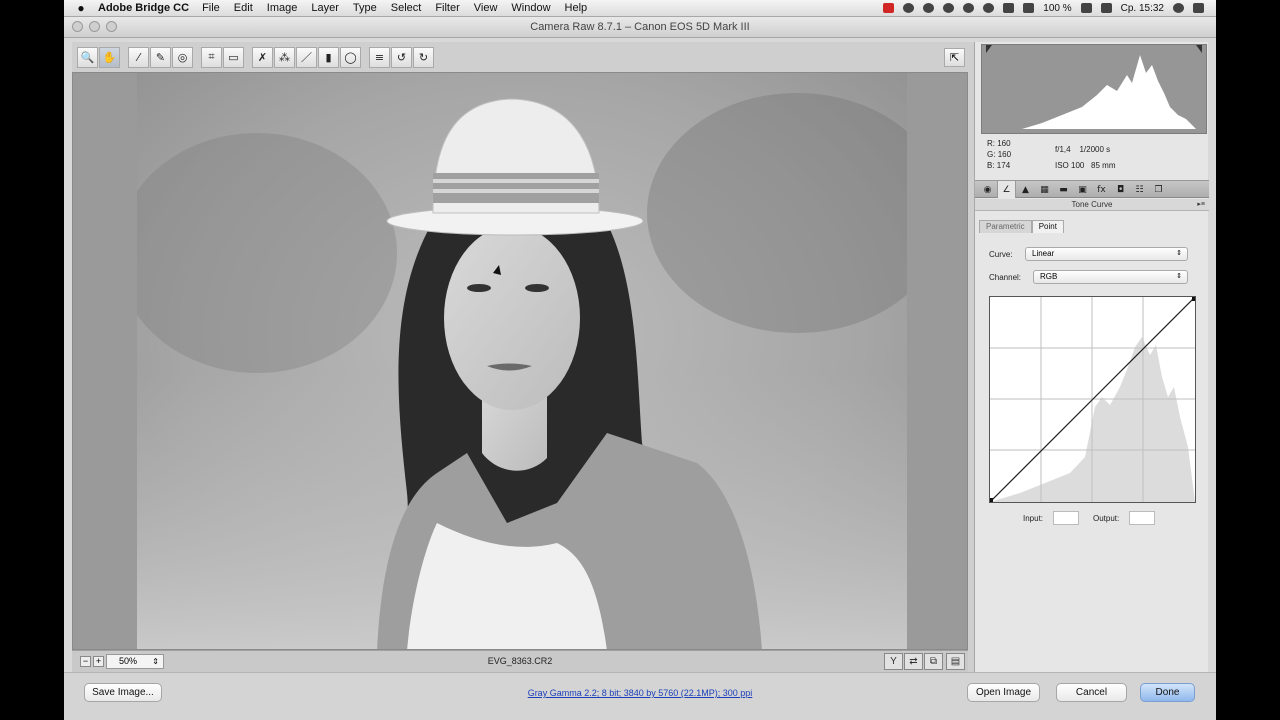  What do you see at coordinates (1057, 8) in the screenshot?
I see `battery-percent: 100 %` at bounding box center [1057, 8].